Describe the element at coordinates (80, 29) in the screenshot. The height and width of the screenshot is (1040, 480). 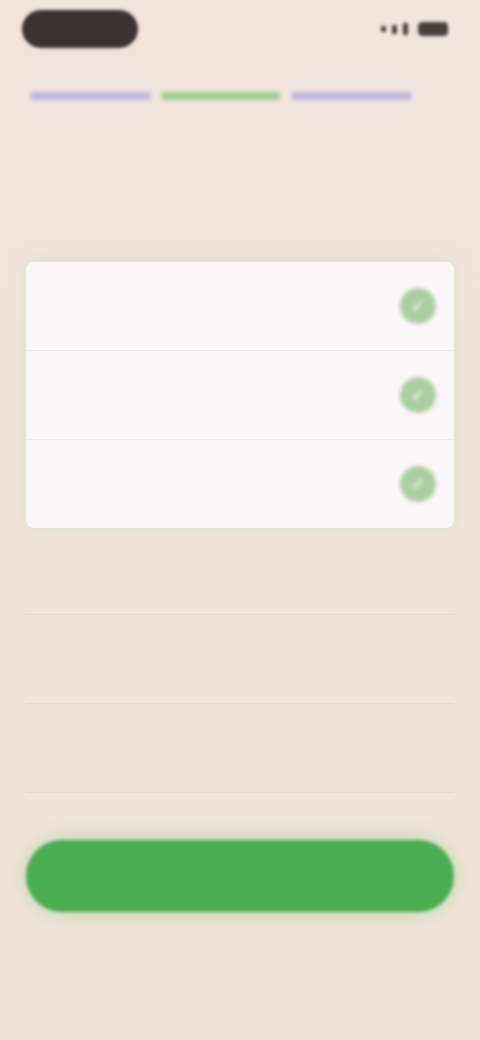
I see `status-time-pill` at that location.